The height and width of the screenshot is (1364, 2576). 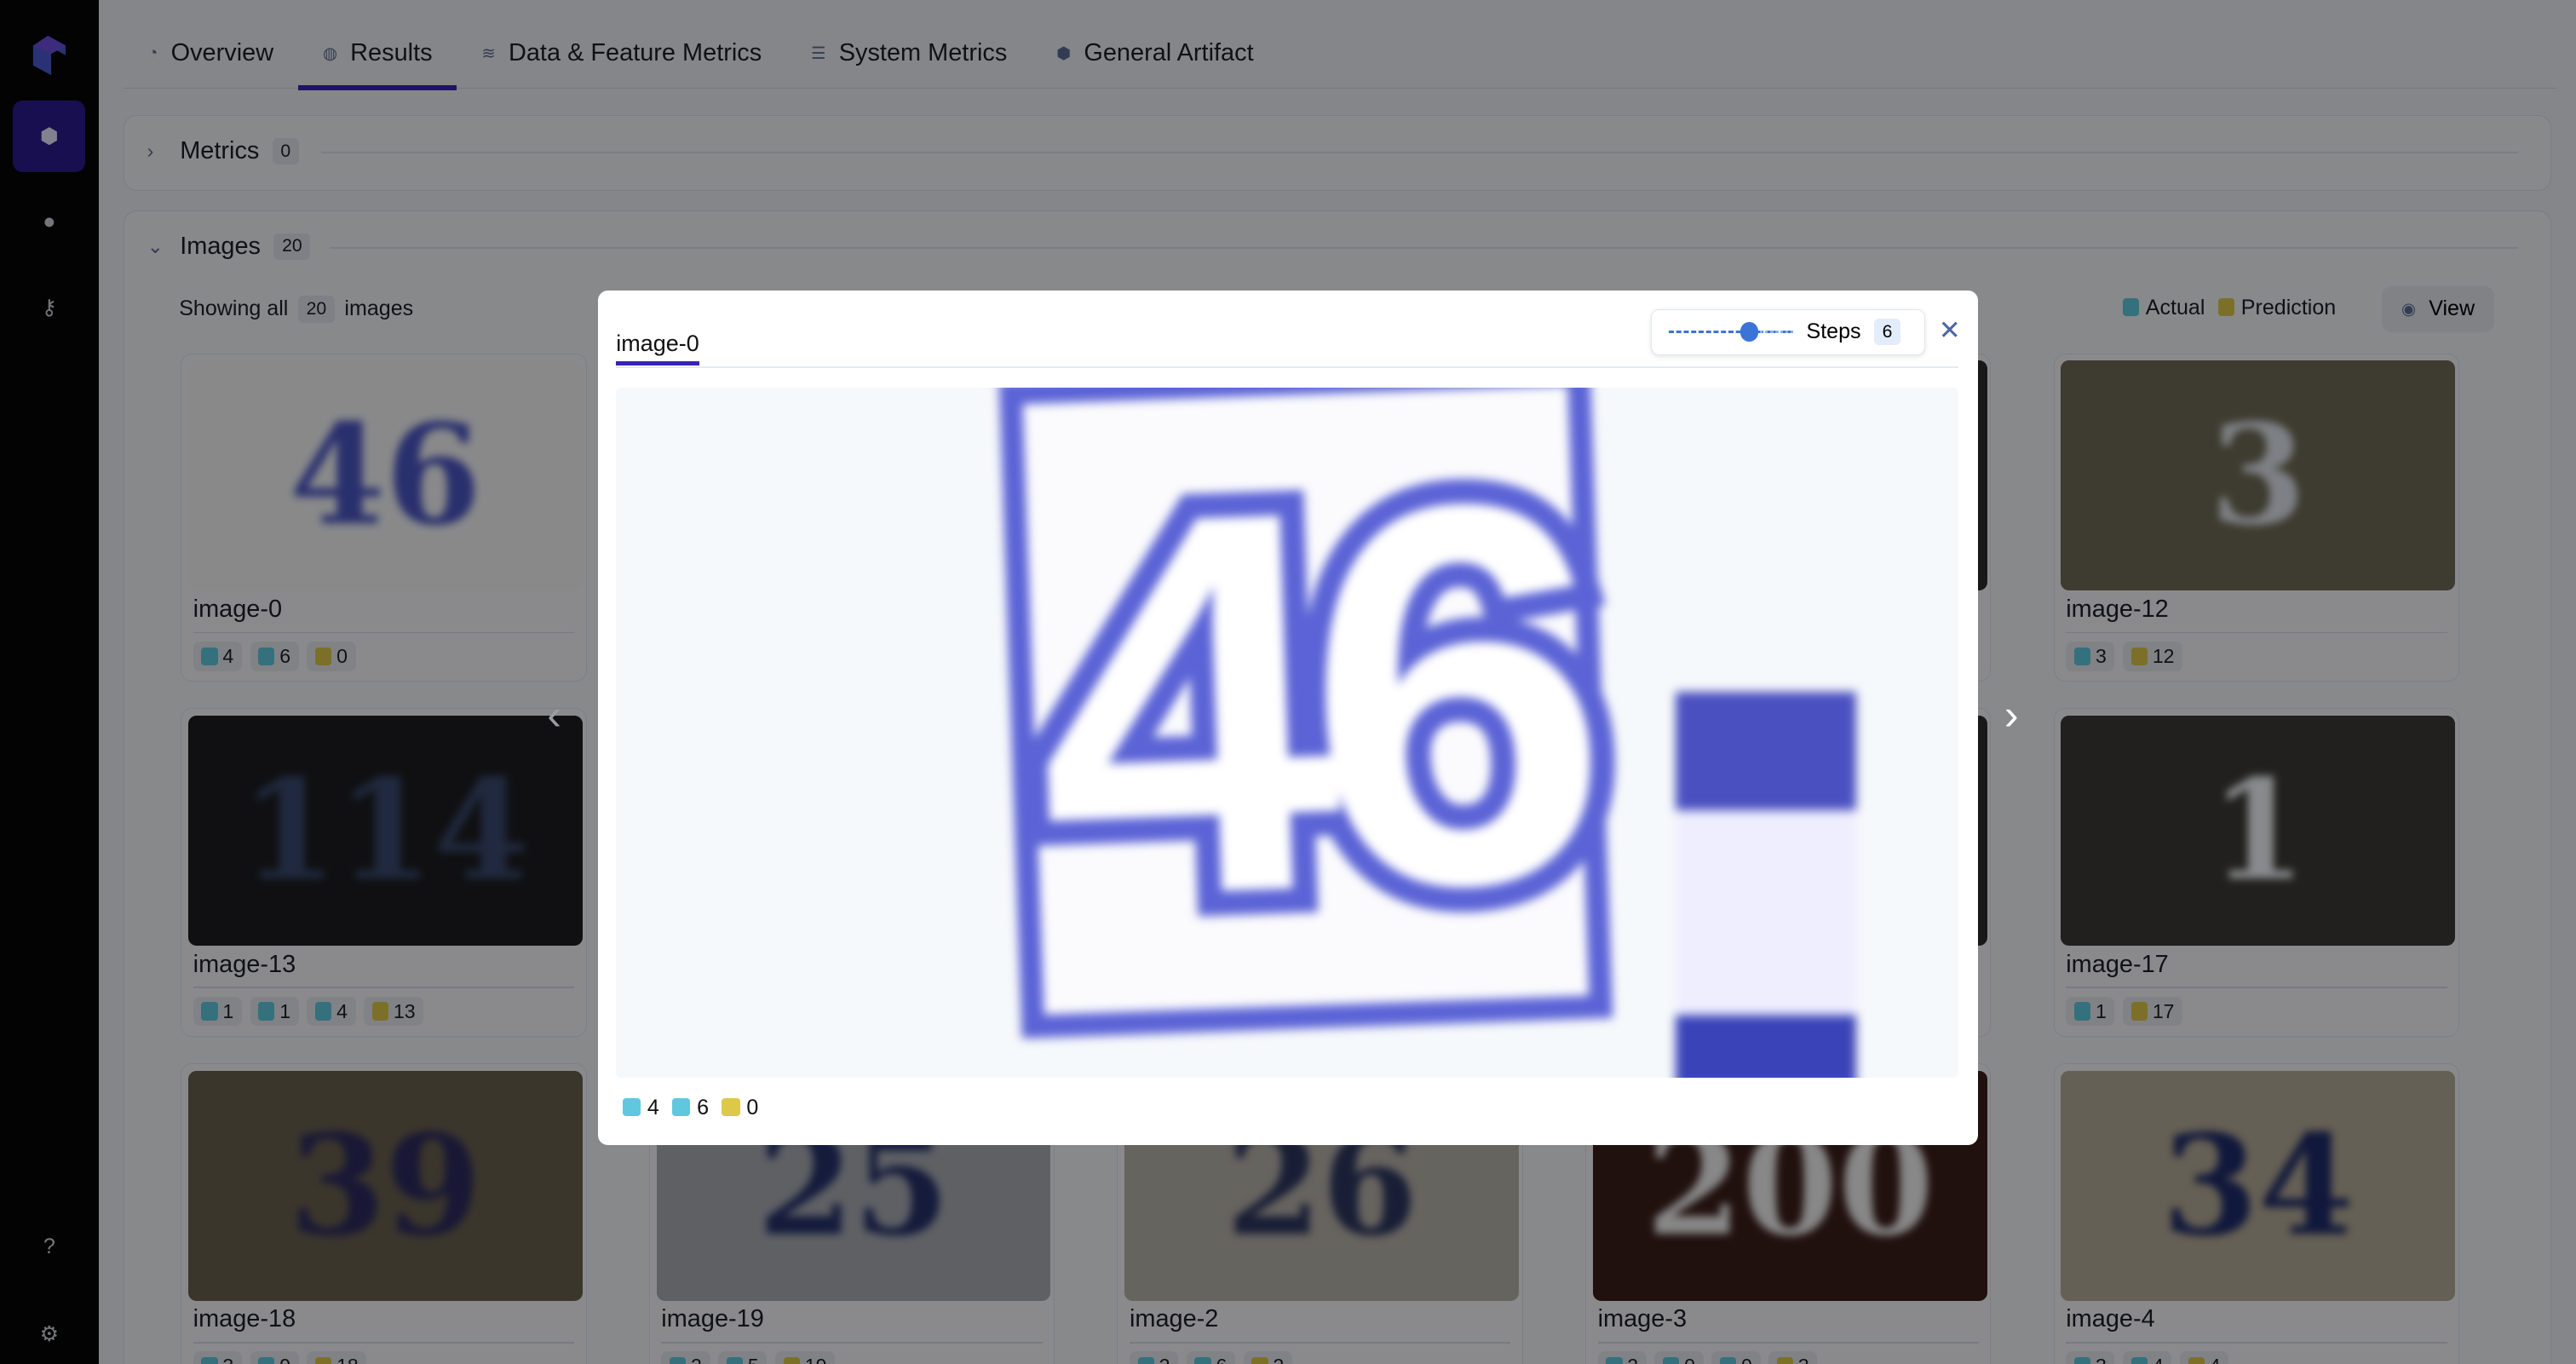 I want to click on close-icon: ✕, so click(x=1950, y=330).